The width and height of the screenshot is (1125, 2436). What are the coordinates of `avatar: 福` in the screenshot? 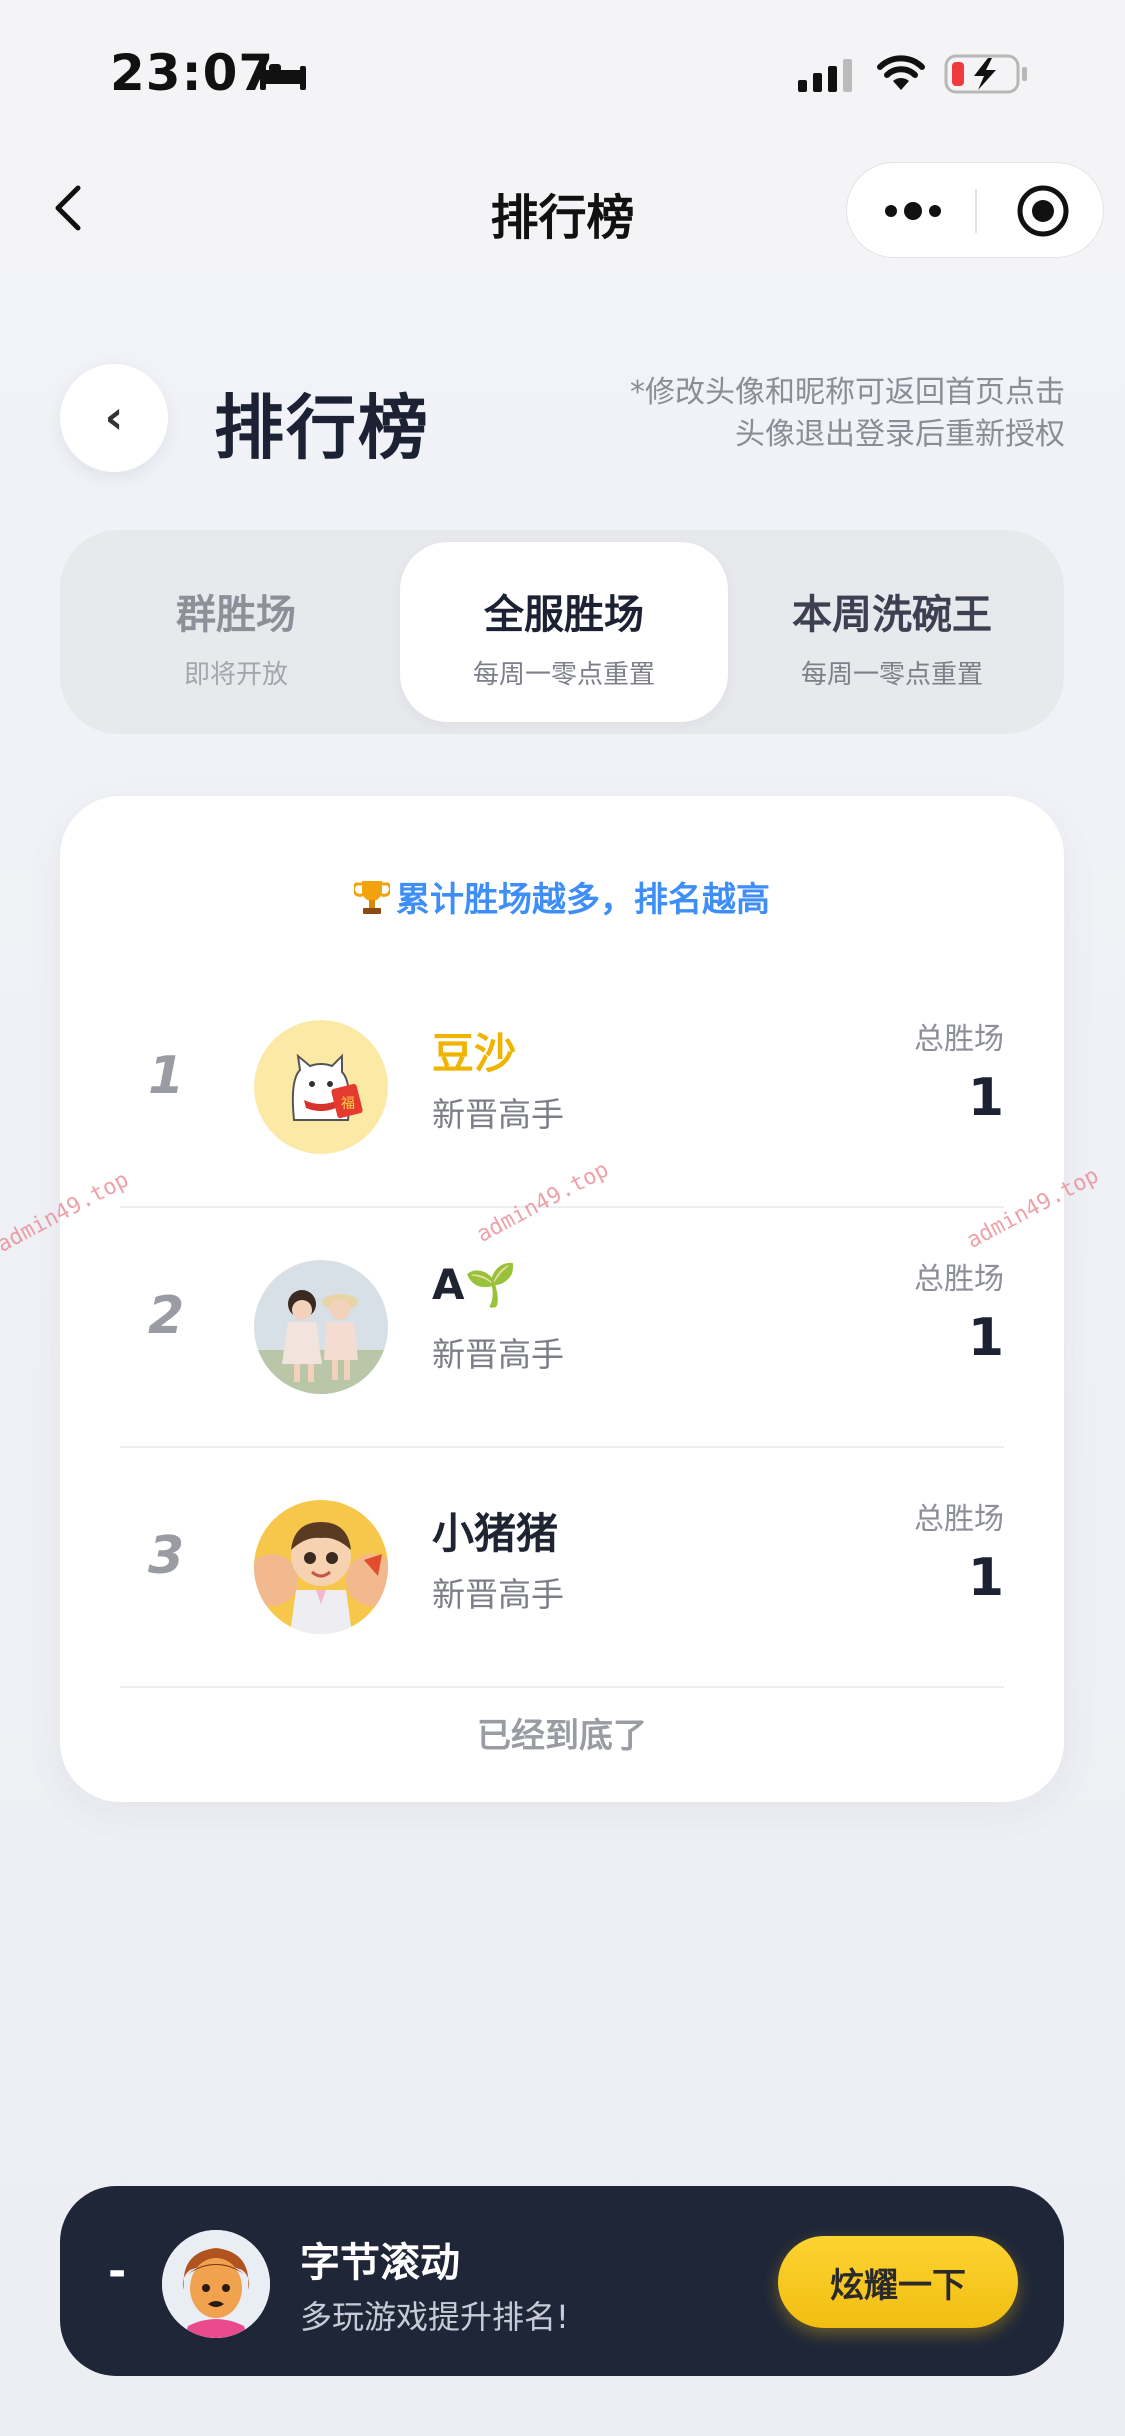 It's located at (321, 1087).